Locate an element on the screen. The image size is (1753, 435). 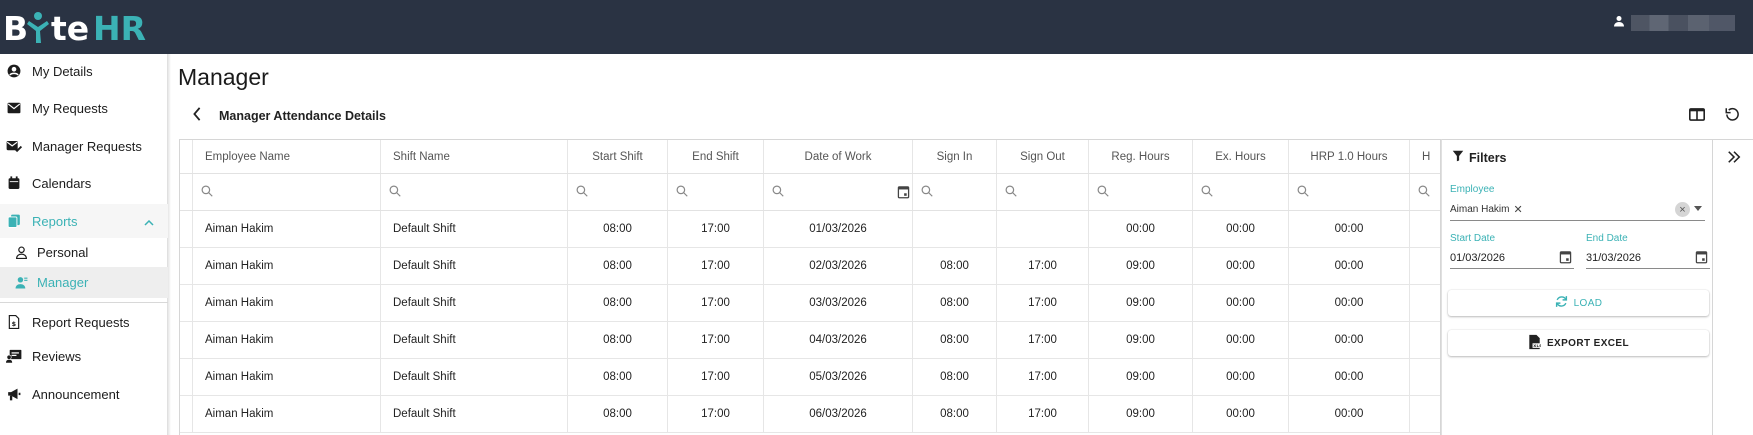
filter-sign-in is located at coordinates (955, 192).